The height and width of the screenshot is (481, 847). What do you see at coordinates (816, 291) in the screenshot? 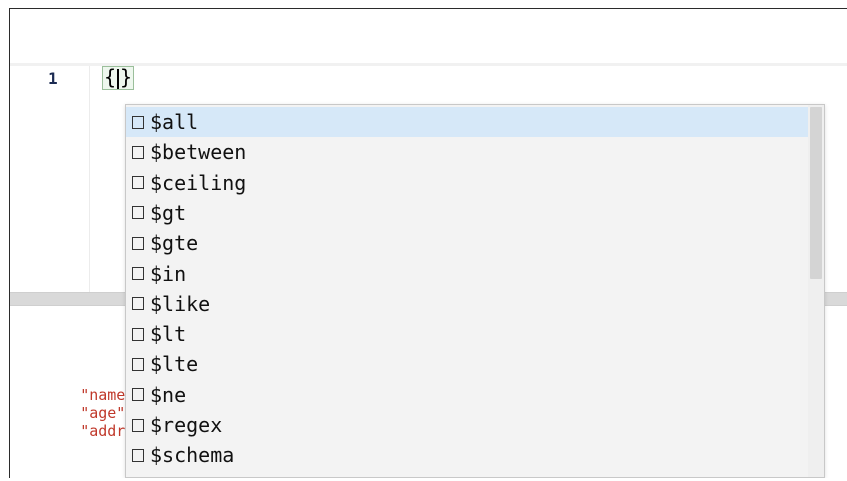
I see `suggestion-scrollbar` at bounding box center [816, 291].